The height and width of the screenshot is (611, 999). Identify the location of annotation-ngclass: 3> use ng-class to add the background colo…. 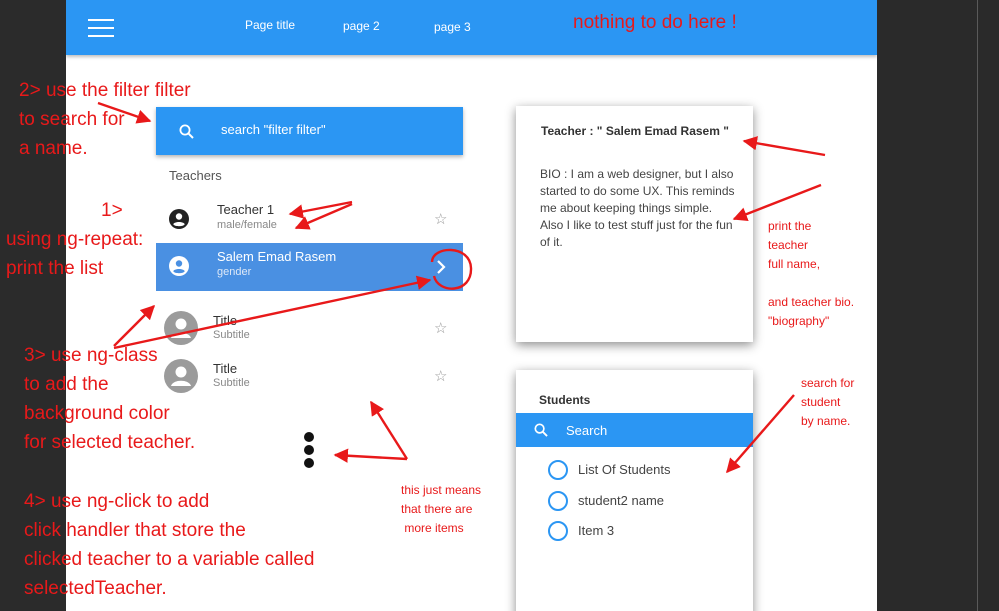
(110, 399).